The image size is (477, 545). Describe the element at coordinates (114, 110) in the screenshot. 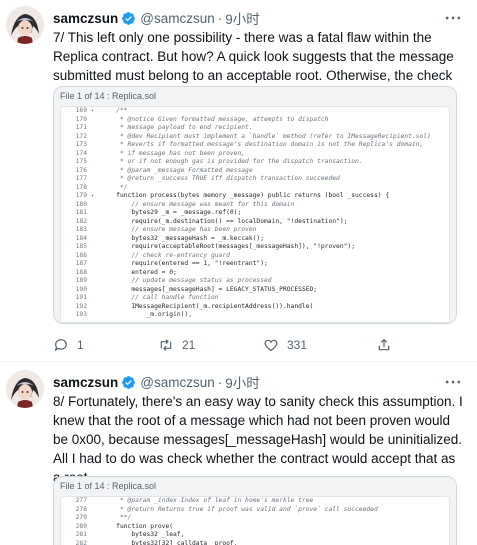

I see `code-text: /**` at that location.